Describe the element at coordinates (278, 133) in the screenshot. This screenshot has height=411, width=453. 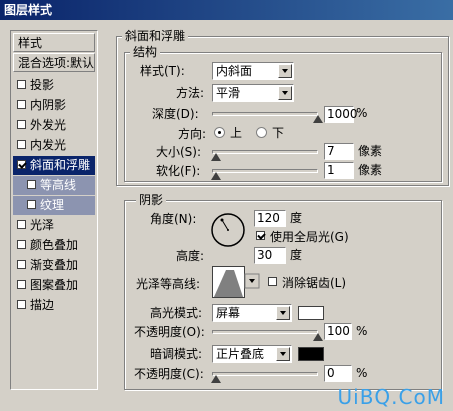
I see `direction-down-label: 下` at that location.